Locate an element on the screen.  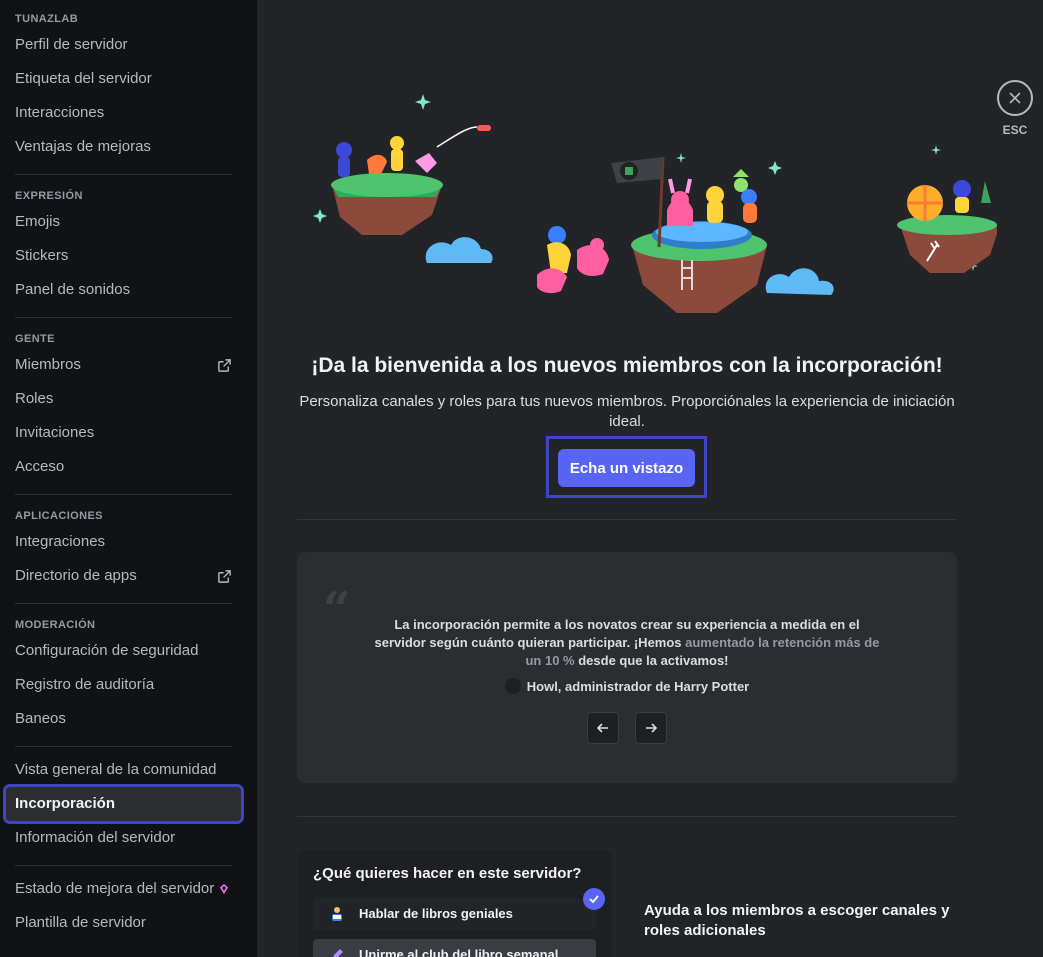
quote-icon: “ is located at coordinates (337, 610).